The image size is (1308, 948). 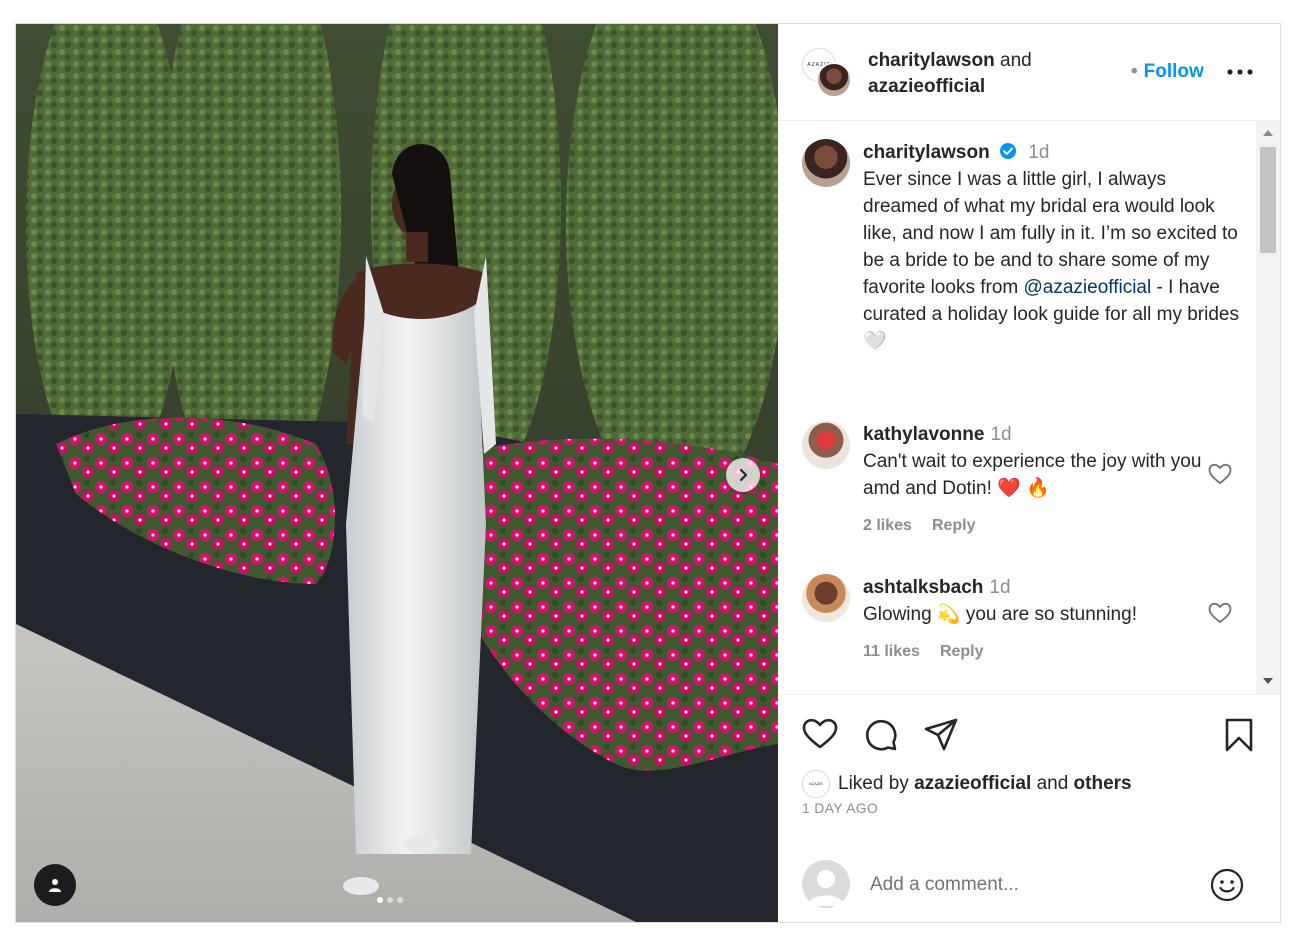 What do you see at coordinates (941, 735) in the screenshot?
I see `share-icon` at bounding box center [941, 735].